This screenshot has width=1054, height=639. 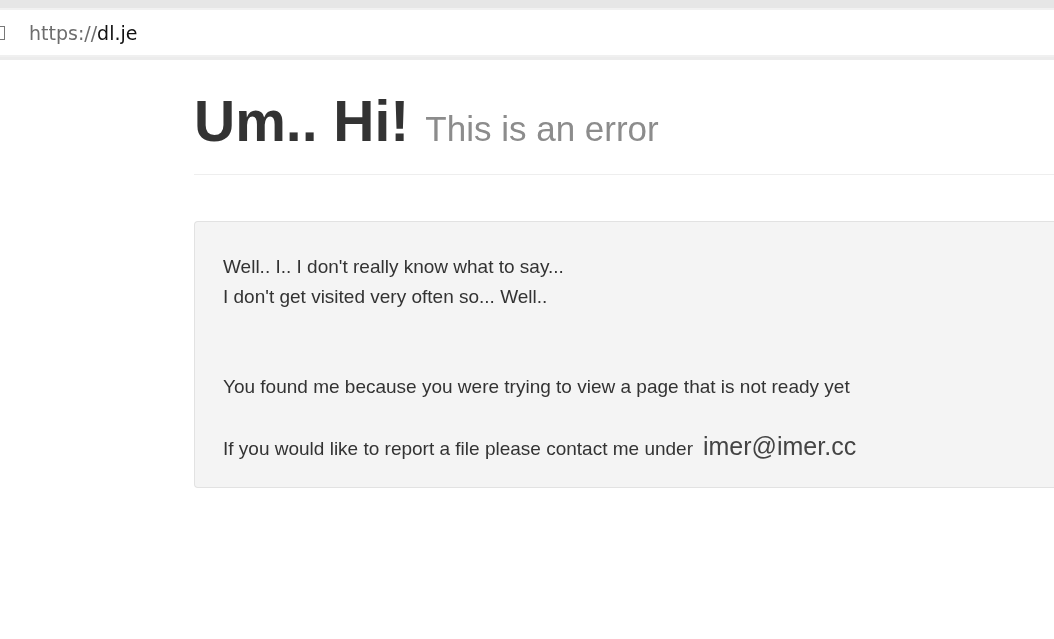 What do you see at coordinates (386, 297) in the screenshot?
I see `message-text: I don't get visited very often so... Well..` at bounding box center [386, 297].